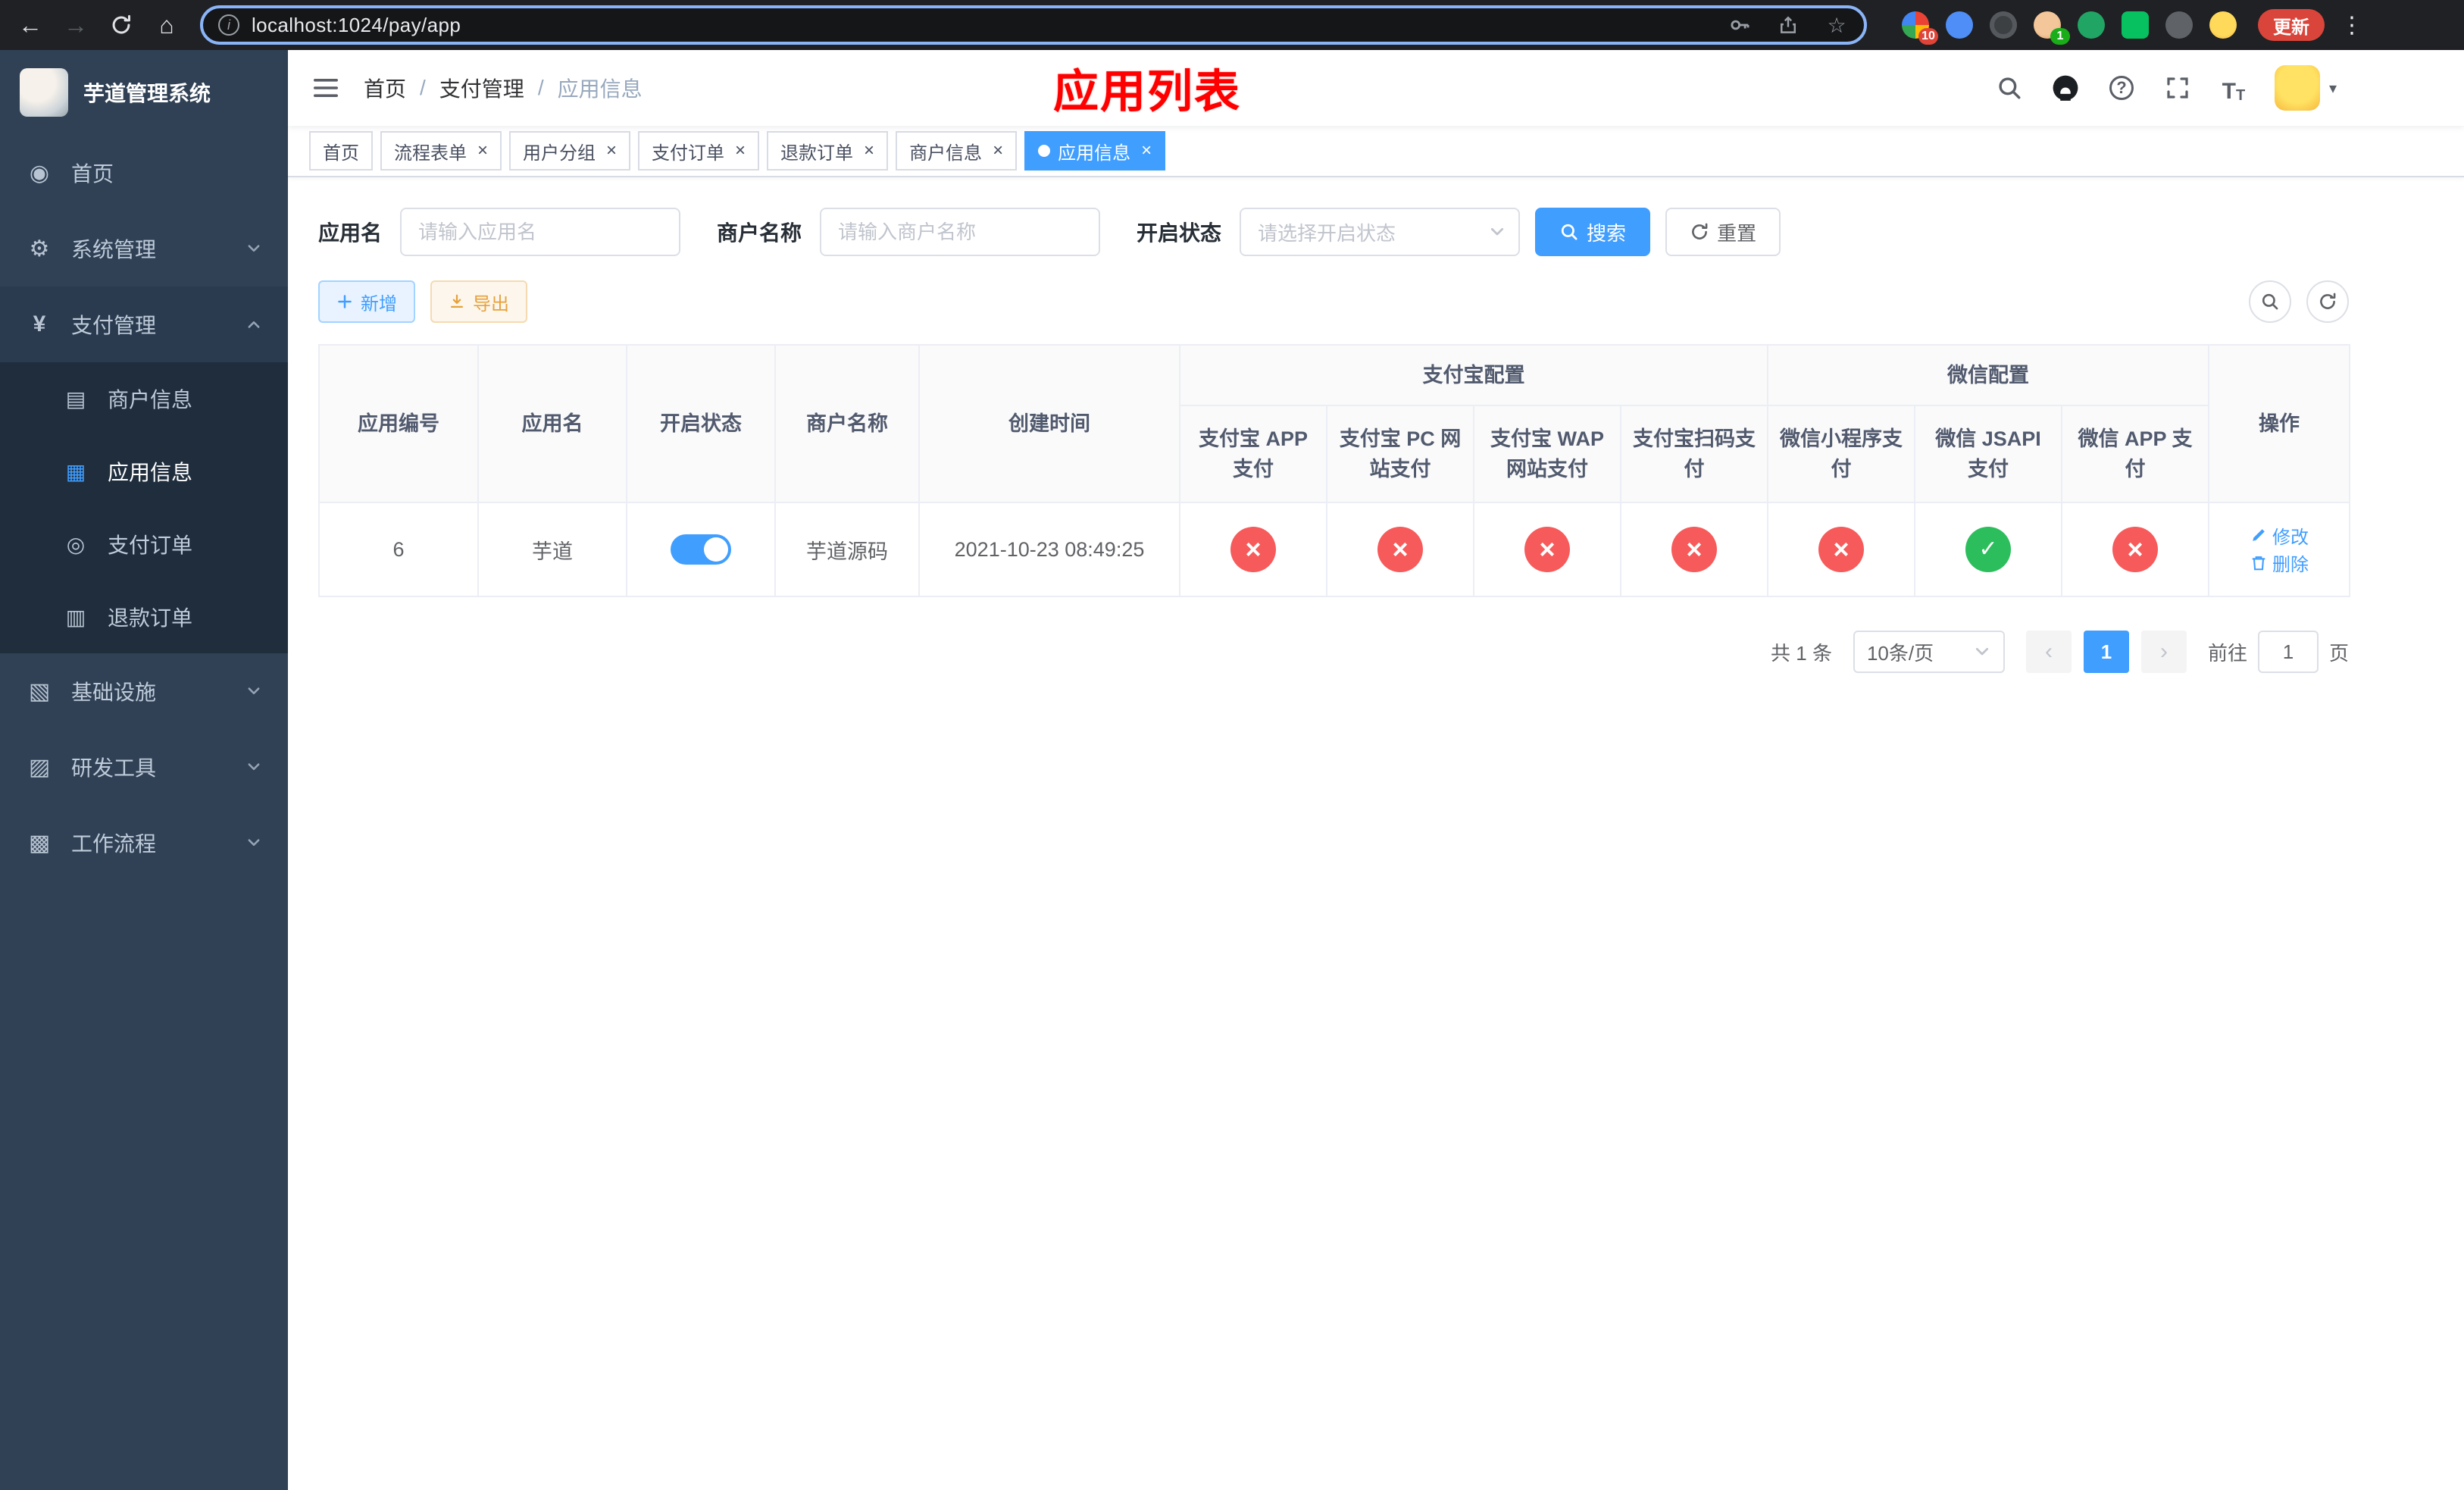 Image resolution: width=2464 pixels, height=1490 pixels. What do you see at coordinates (144, 843) in the screenshot?
I see `sidebar-item-workflow: ▩ 工作流程` at bounding box center [144, 843].